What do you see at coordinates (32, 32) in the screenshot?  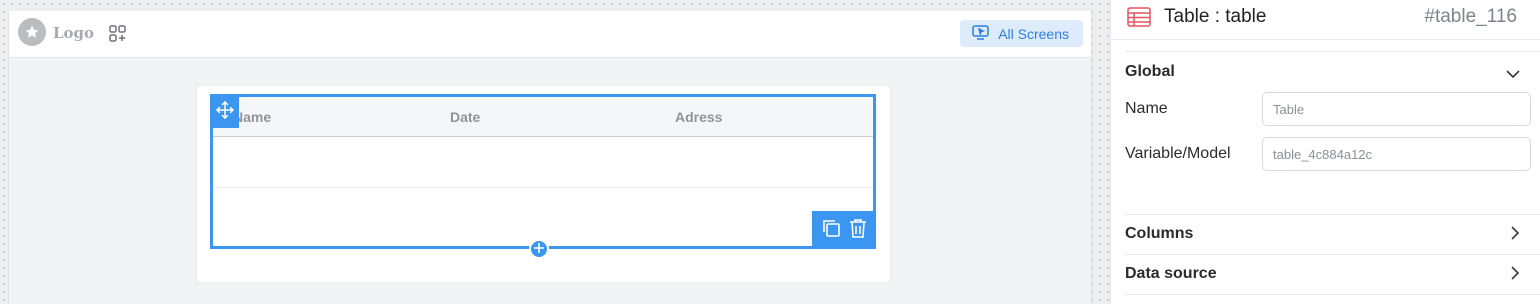 I see `star-icon` at bounding box center [32, 32].